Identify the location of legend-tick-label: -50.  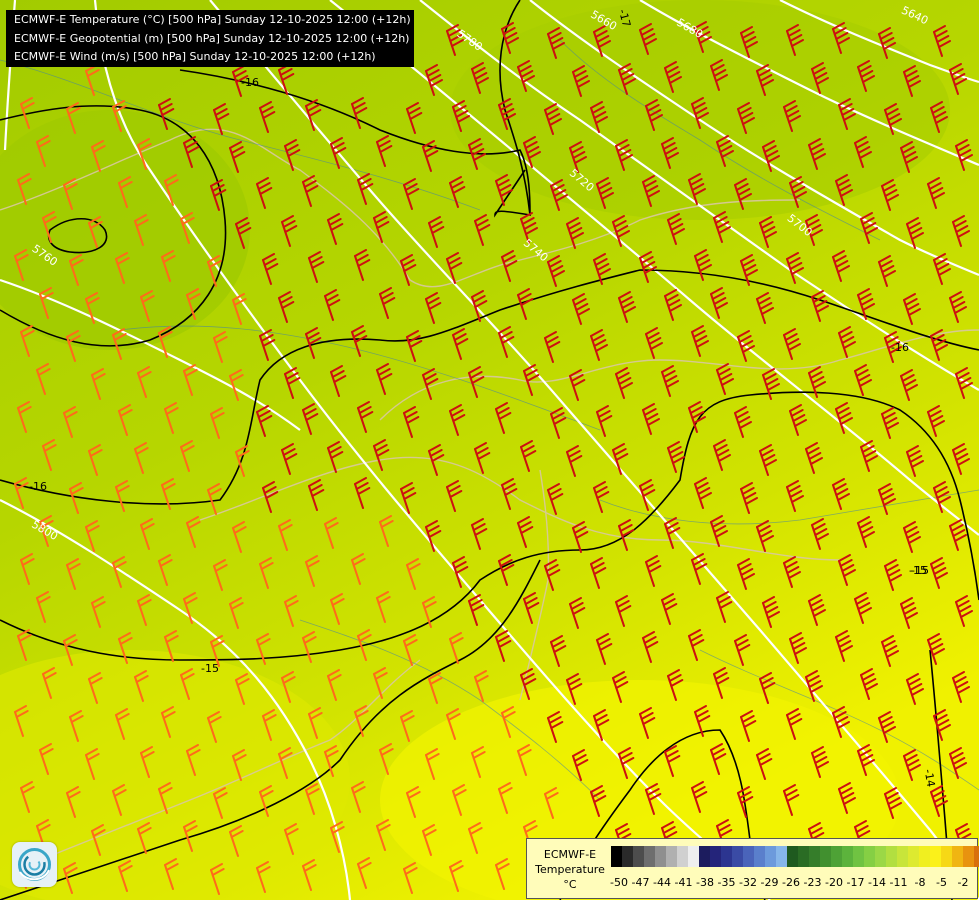
(619, 882).